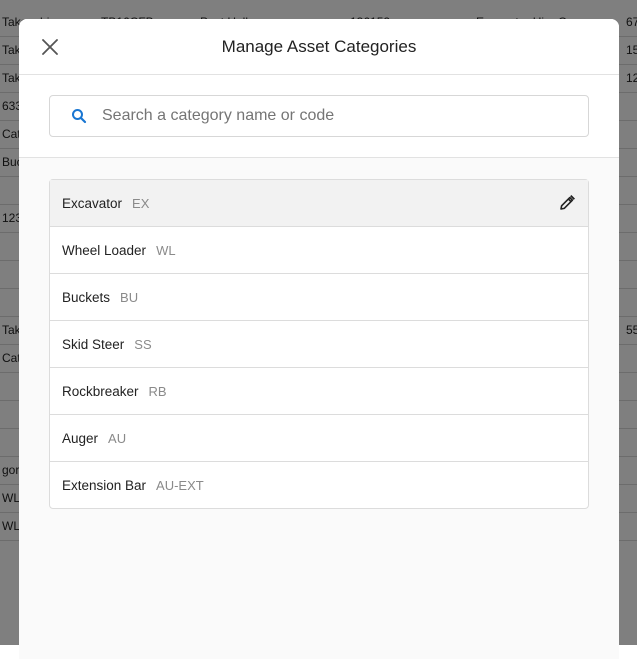  What do you see at coordinates (129, 297) in the screenshot?
I see `category-code: BU` at bounding box center [129, 297].